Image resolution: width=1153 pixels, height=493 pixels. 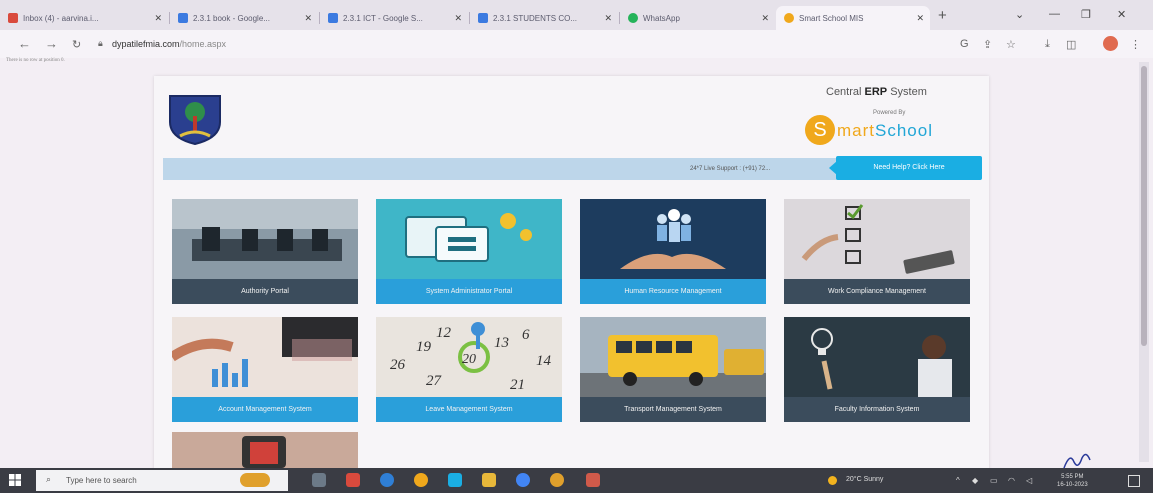 What do you see at coordinates (1135, 44) in the screenshot?
I see `menu-icon: ⋮` at bounding box center [1135, 44].